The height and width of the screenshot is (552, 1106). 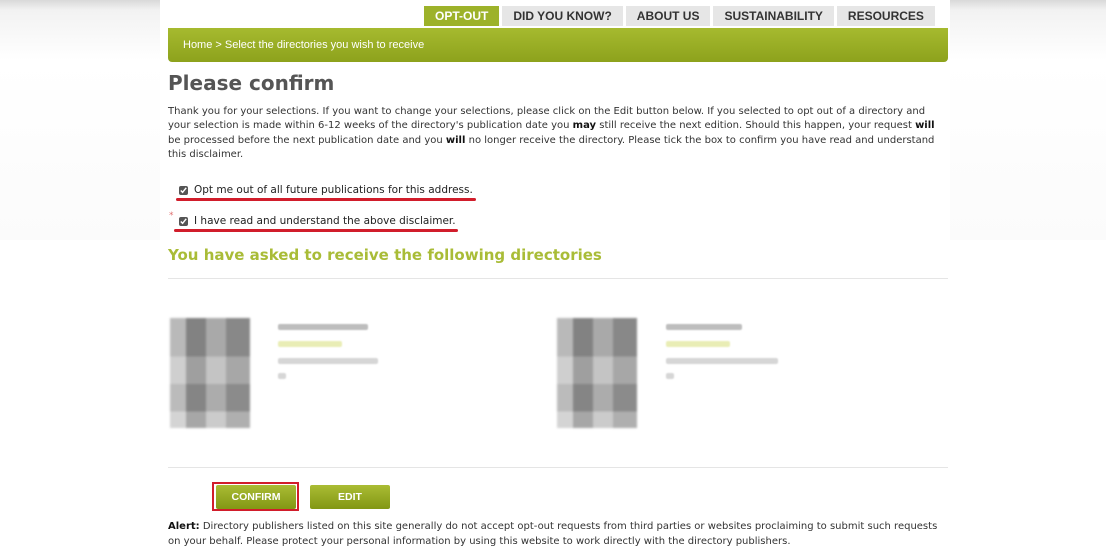 I want to click on nav-tab-about-us: ABOUT US, so click(x=668, y=16).